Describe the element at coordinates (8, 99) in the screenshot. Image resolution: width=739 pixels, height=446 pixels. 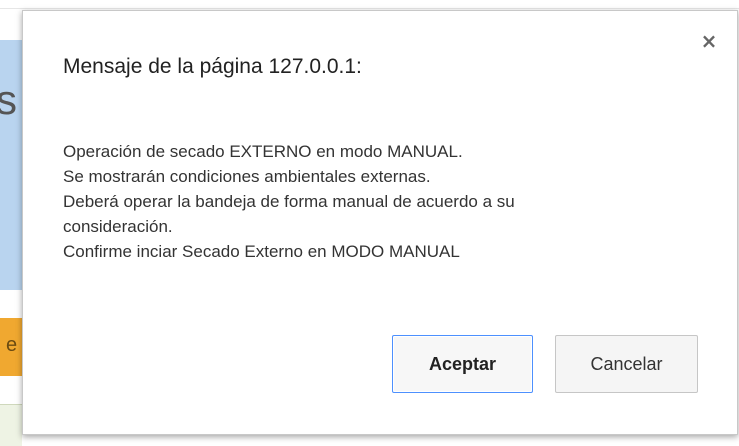
I see `background-letter: s` at that location.